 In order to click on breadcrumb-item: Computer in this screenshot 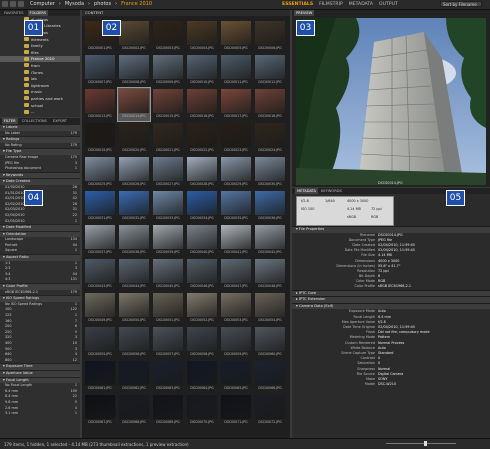, I will do `click(42, 4)`.